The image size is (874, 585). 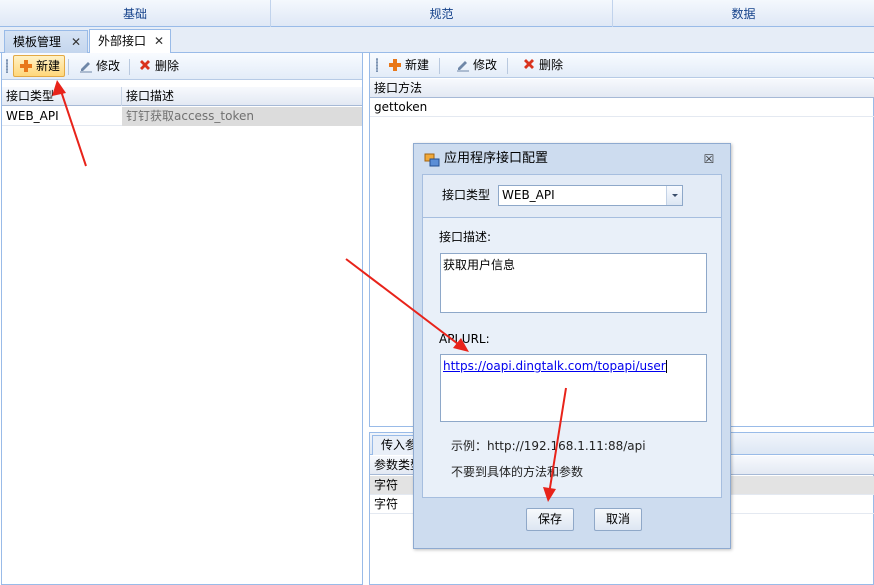 I want to click on save-button: 保存, so click(x=550, y=519).